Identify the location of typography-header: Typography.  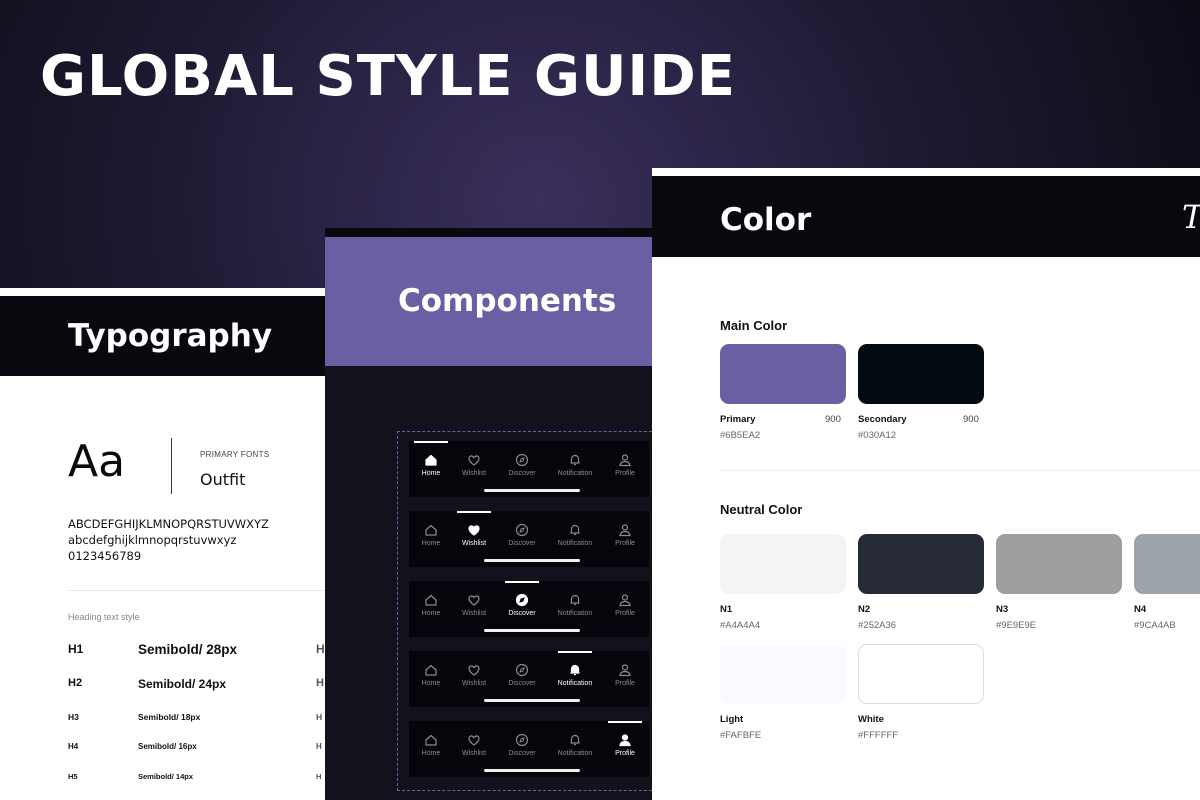
(163, 336).